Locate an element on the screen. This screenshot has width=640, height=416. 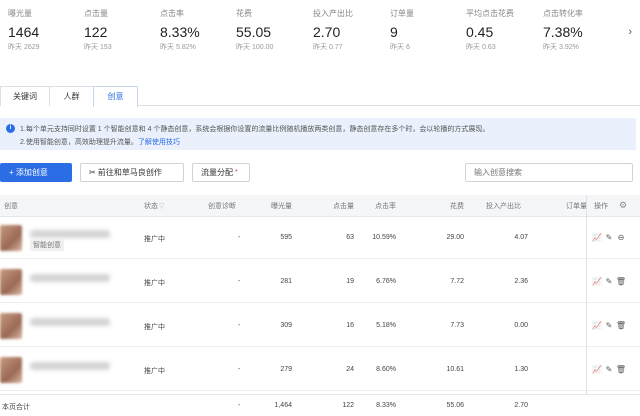
metric-label: 点击率 is located at coordinates (172, 13).